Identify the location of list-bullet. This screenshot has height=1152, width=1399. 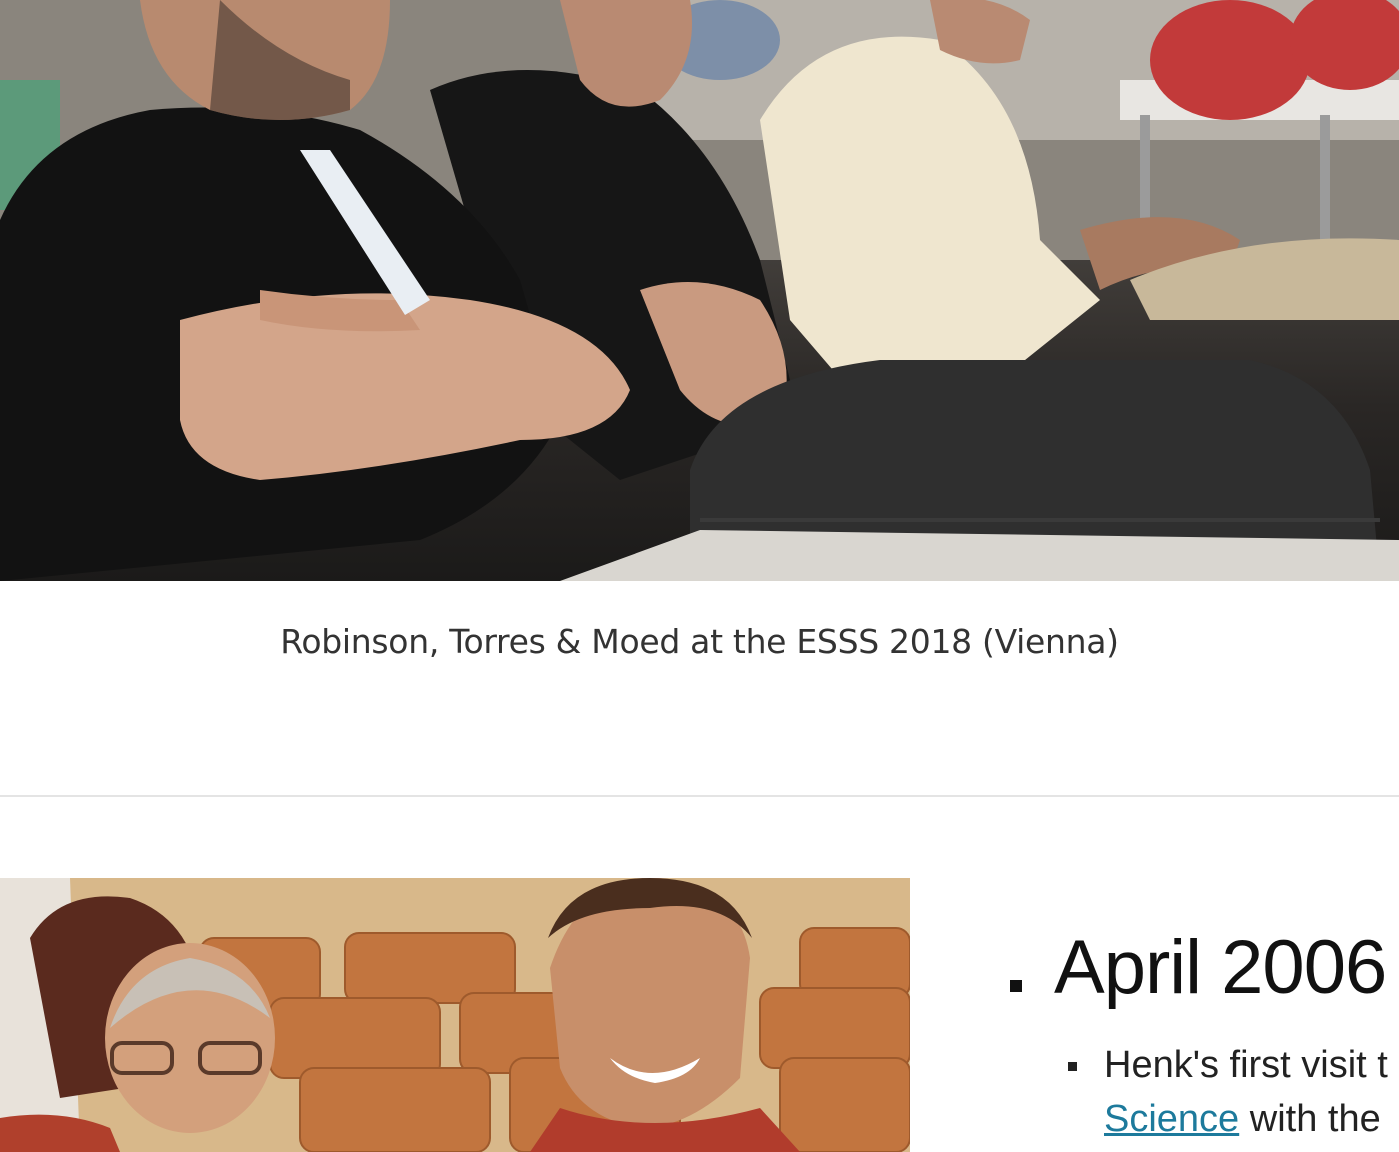
(1072, 1066).